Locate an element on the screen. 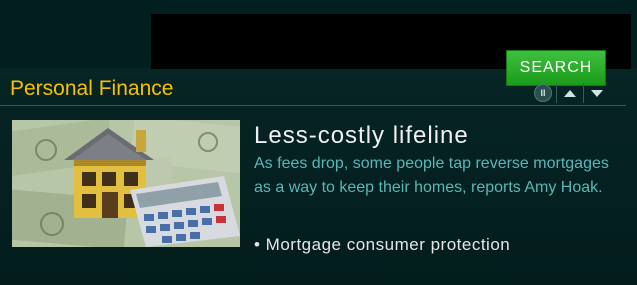  carousel-controls: II is located at coordinates (570, 93).